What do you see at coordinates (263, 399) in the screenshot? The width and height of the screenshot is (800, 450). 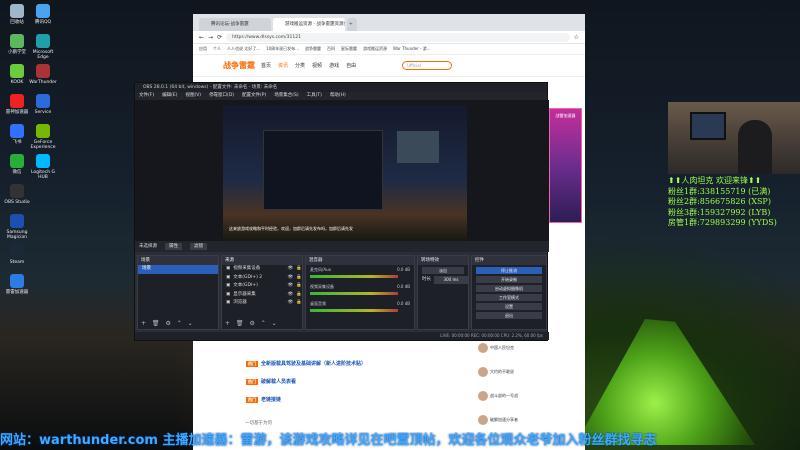 I see `article-link: 热门 老链接链` at bounding box center [263, 399].